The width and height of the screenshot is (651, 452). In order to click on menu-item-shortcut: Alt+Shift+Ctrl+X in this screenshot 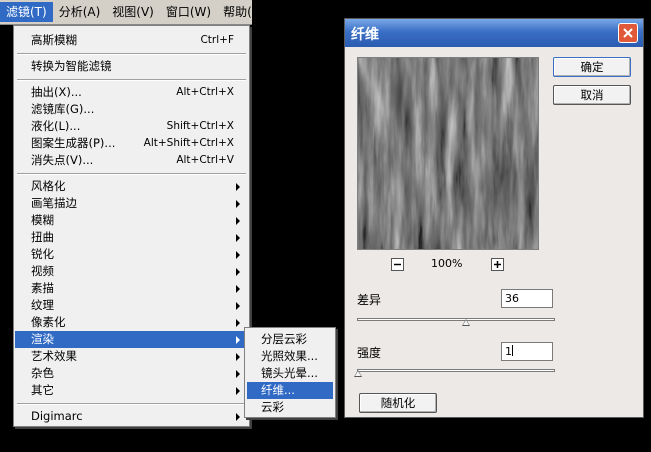, I will do `click(188, 143)`.